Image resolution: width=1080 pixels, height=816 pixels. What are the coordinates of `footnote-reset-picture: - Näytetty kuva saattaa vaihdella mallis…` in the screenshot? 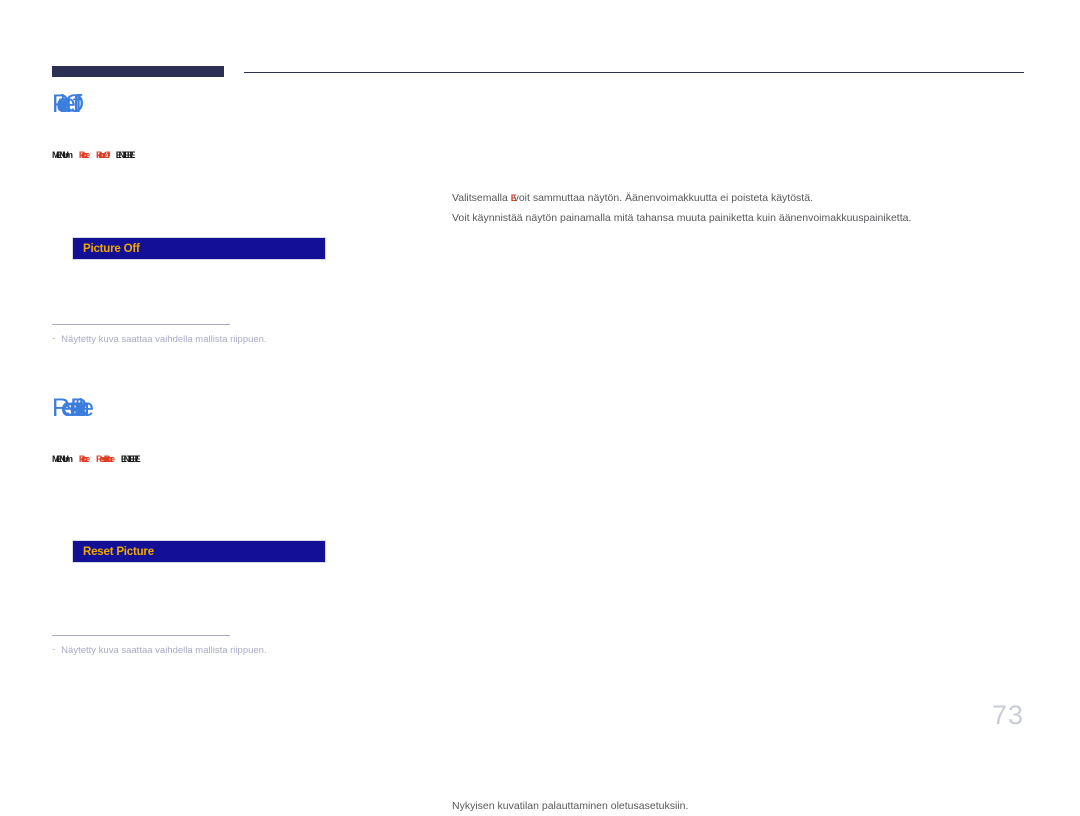 It's located at (159, 645).